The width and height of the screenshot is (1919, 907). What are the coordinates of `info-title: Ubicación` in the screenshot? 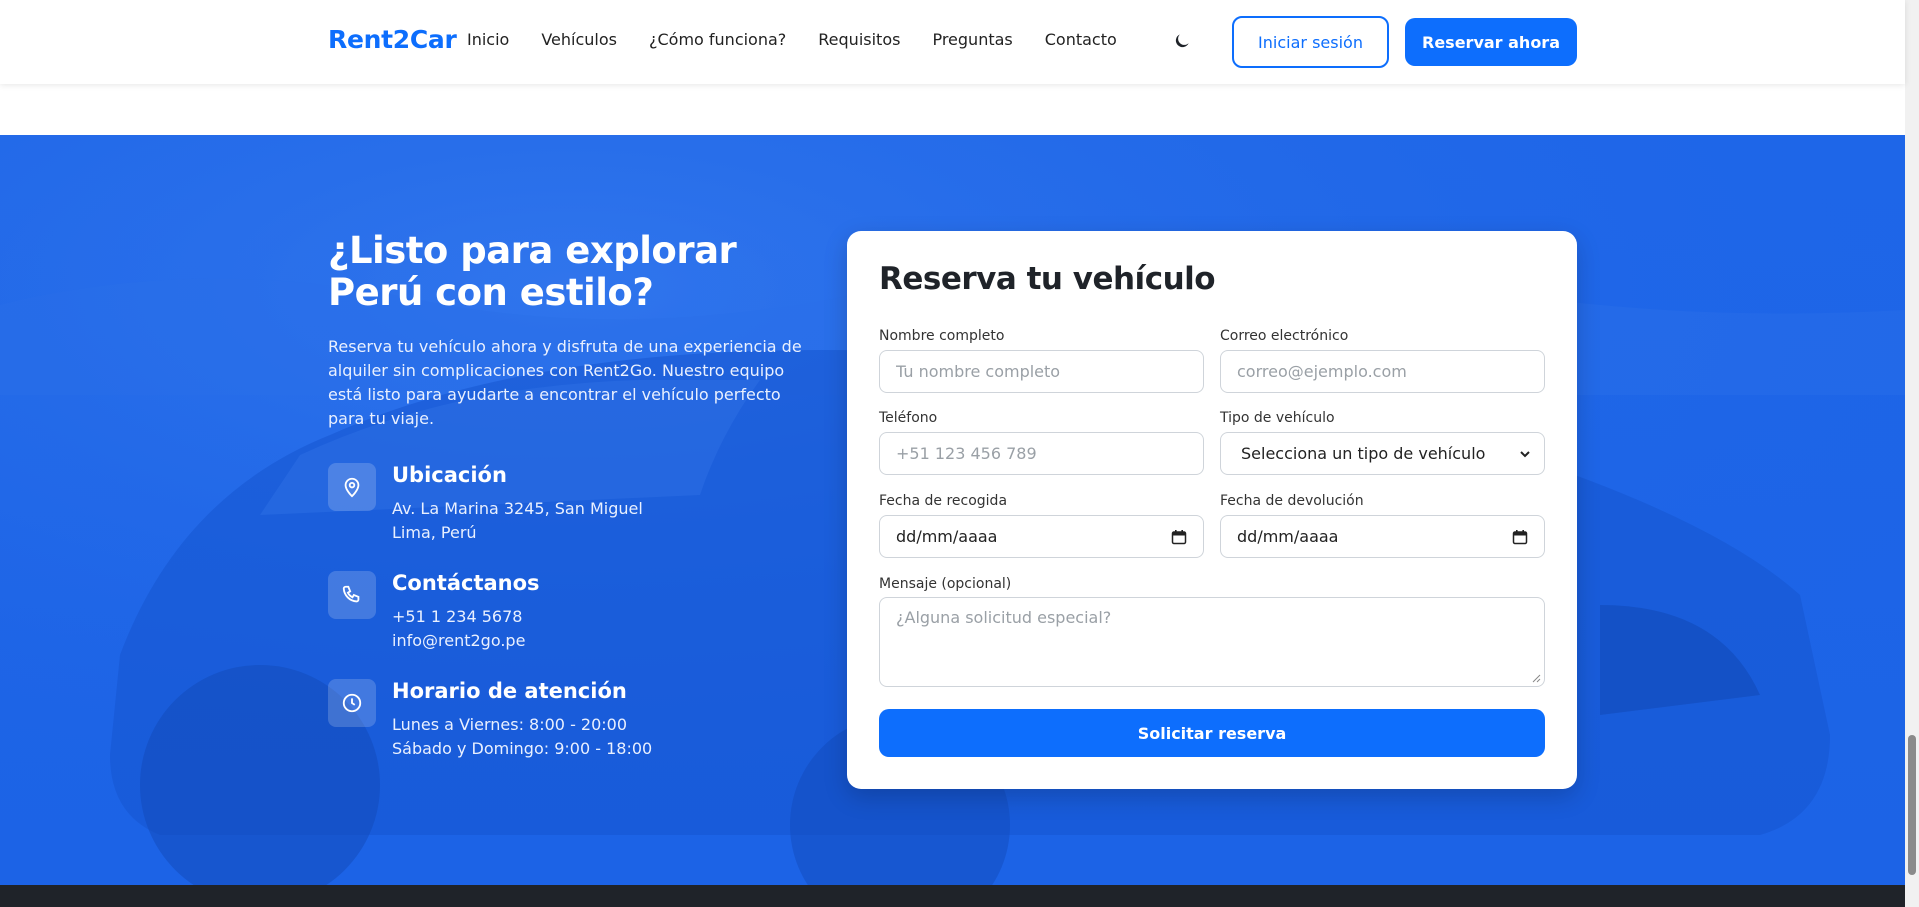 It's located at (449, 475).